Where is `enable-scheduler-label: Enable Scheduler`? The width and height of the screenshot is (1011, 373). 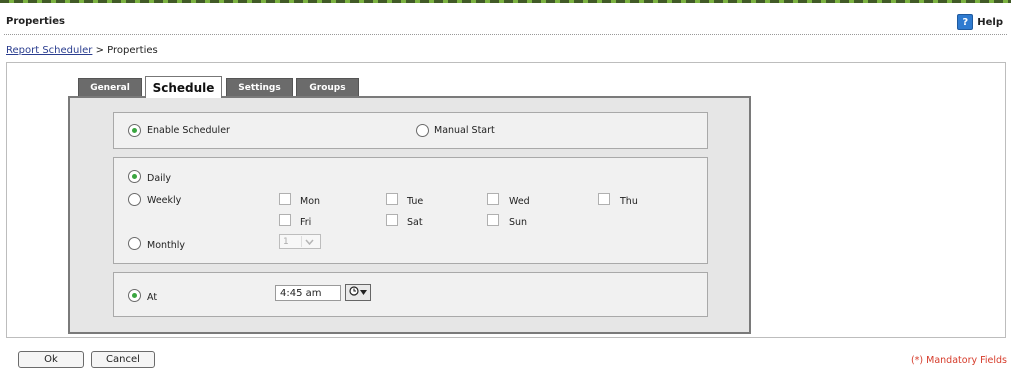 enable-scheduler-label: Enable Scheduler is located at coordinates (188, 130).